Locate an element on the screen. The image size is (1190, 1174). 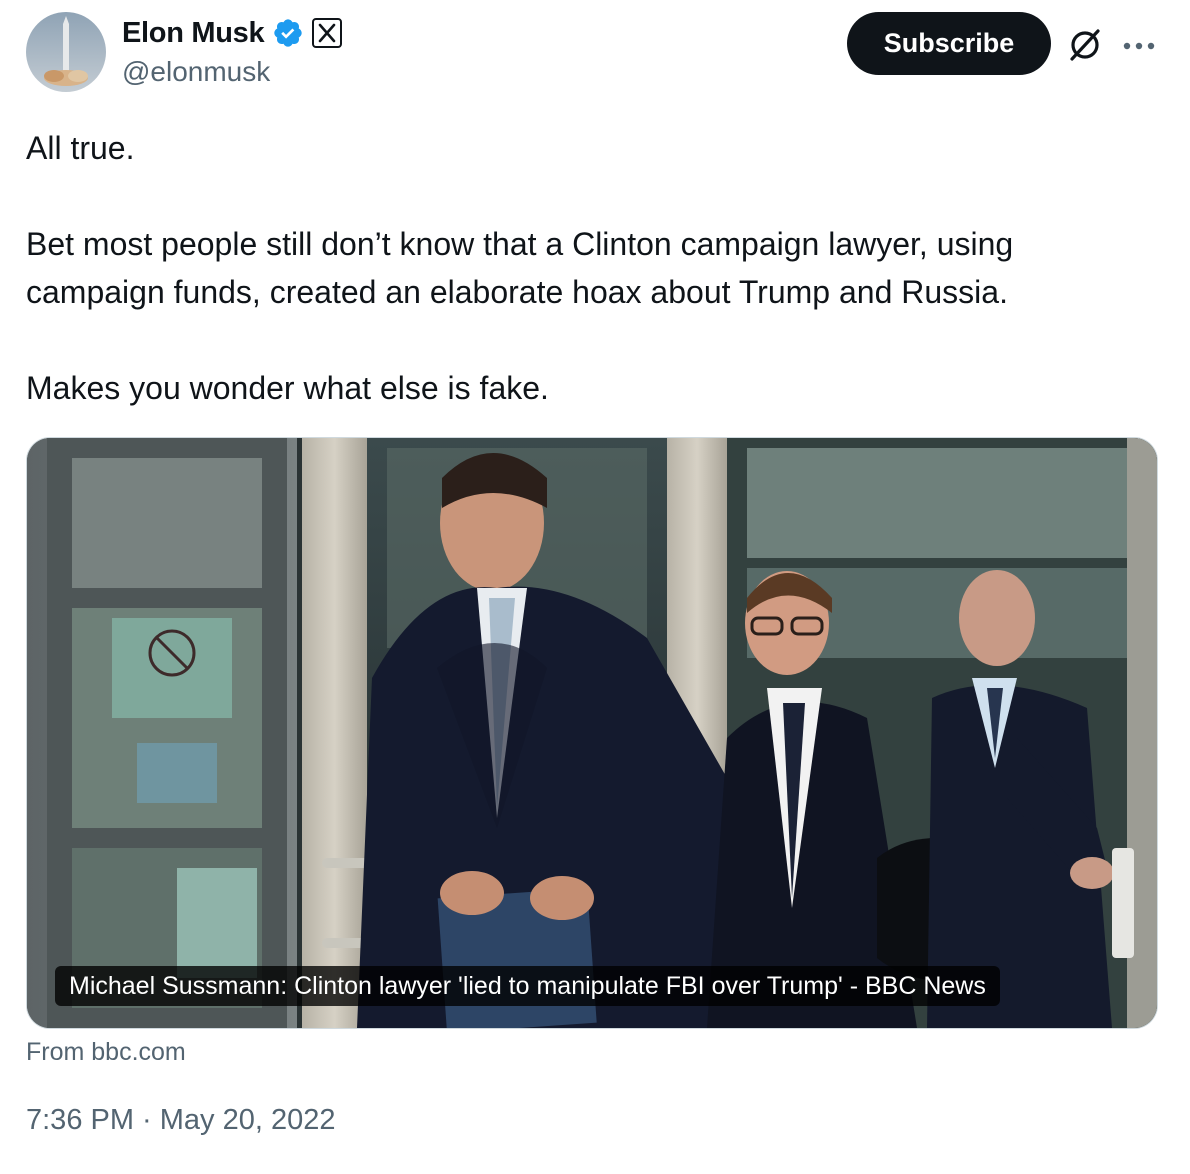
subscribe-button: Subscribe is located at coordinates (949, 43).